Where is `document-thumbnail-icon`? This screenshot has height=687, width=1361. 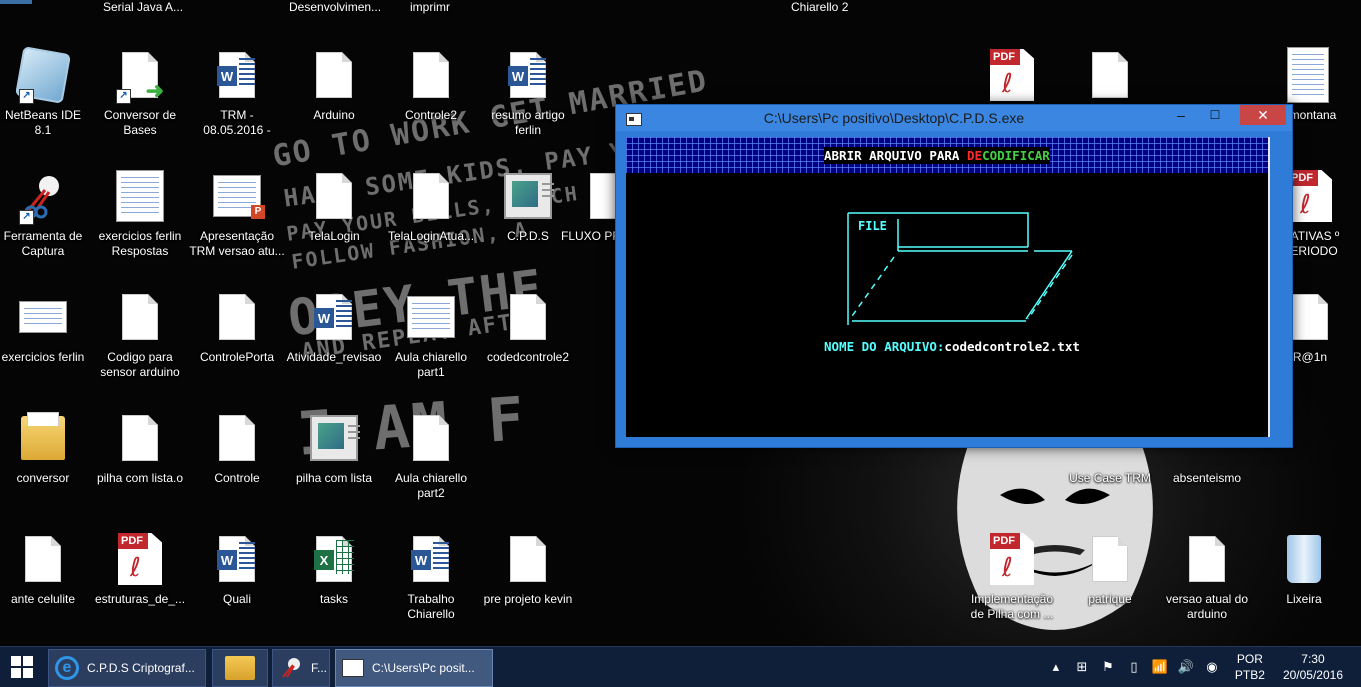
document-thumbnail-icon is located at coordinates (43, 317).